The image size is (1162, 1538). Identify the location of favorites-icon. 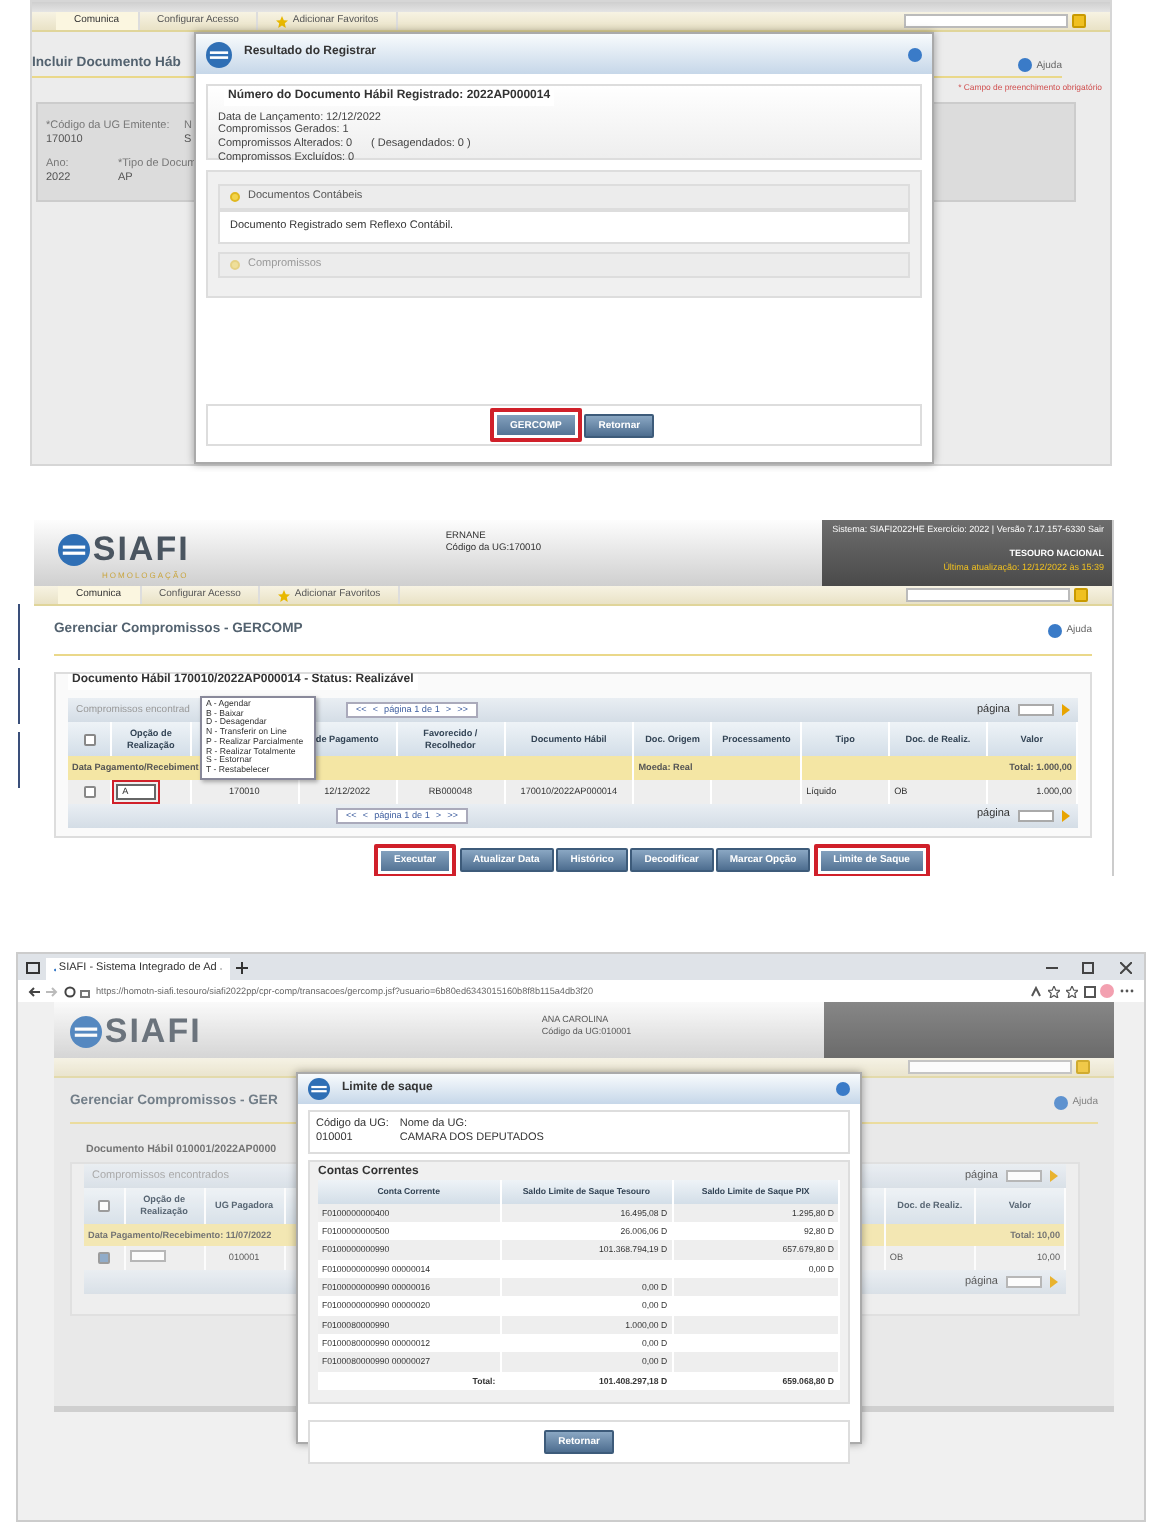
(1071, 991).